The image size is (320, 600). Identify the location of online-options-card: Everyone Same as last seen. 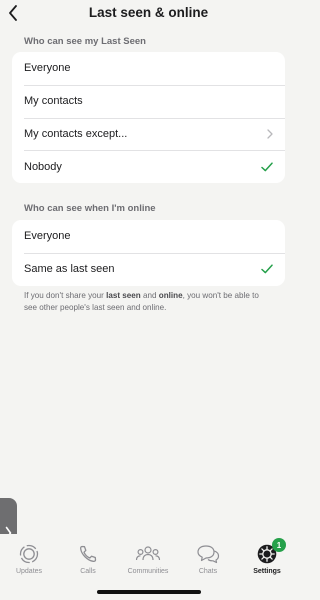
(148, 253).